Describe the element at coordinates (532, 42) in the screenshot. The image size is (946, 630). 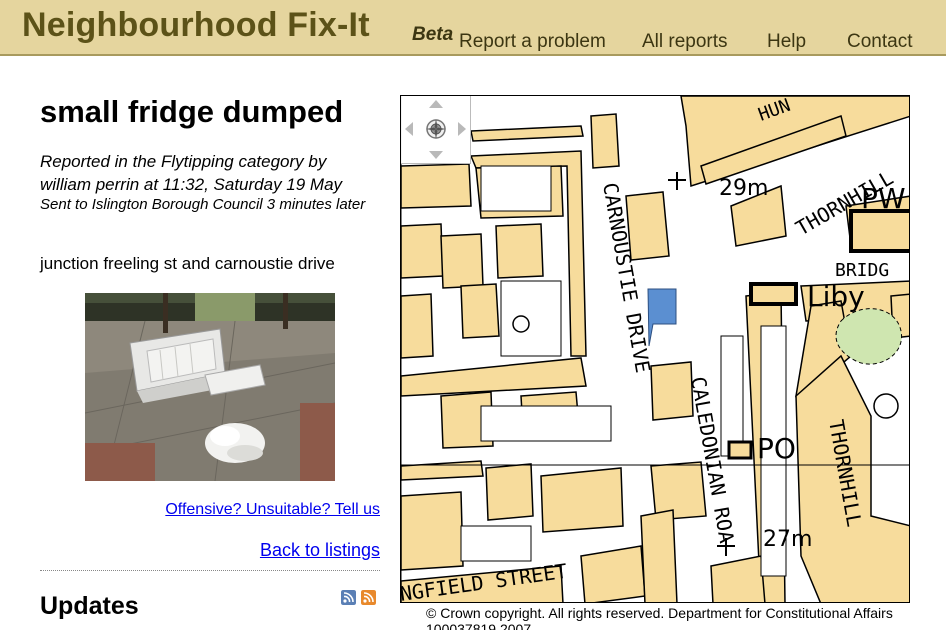
I see `nav-report-problem: Report a problem` at that location.